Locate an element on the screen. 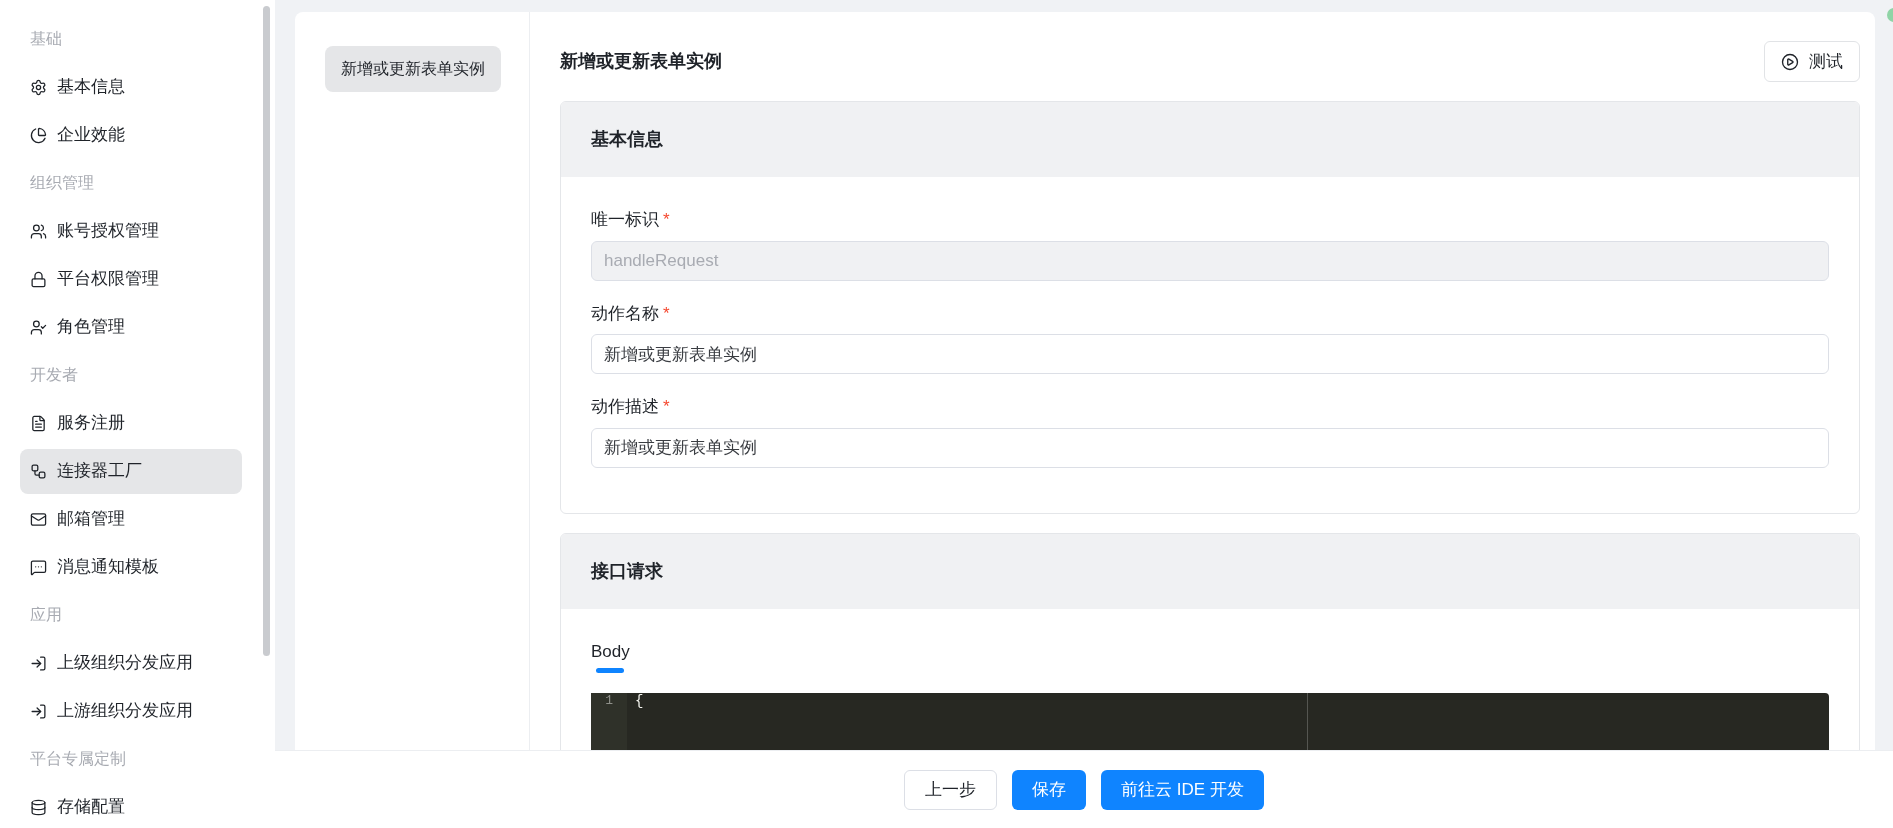  action-list-item: 新增或更新表单实例 is located at coordinates (413, 69).